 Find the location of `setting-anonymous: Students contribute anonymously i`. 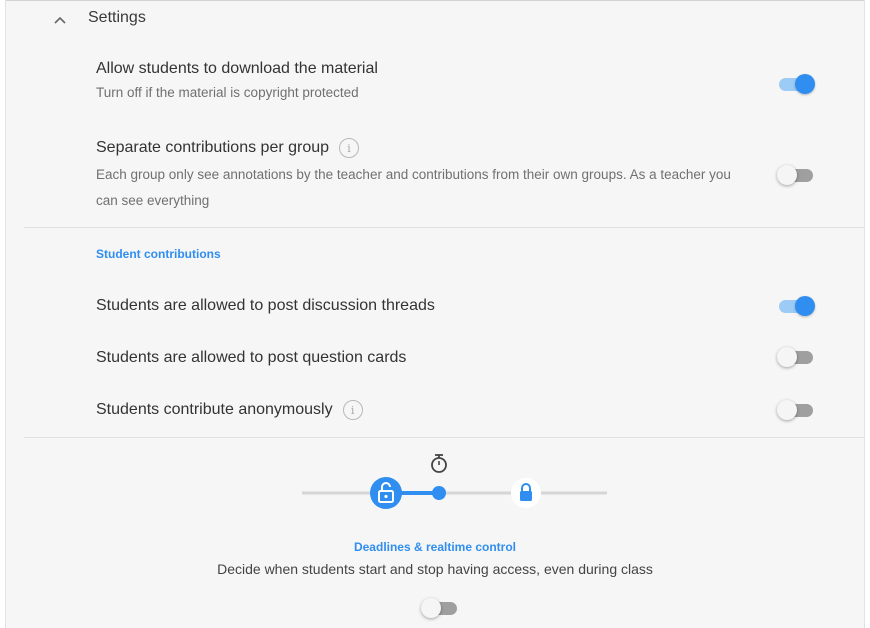

setting-anonymous: Students contribute anonymously i is located at coordinates (421, 410).